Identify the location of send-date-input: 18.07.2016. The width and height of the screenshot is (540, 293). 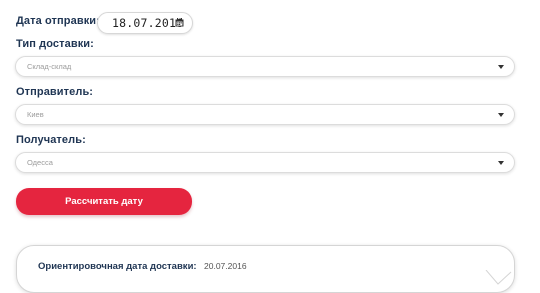
(145, 23).